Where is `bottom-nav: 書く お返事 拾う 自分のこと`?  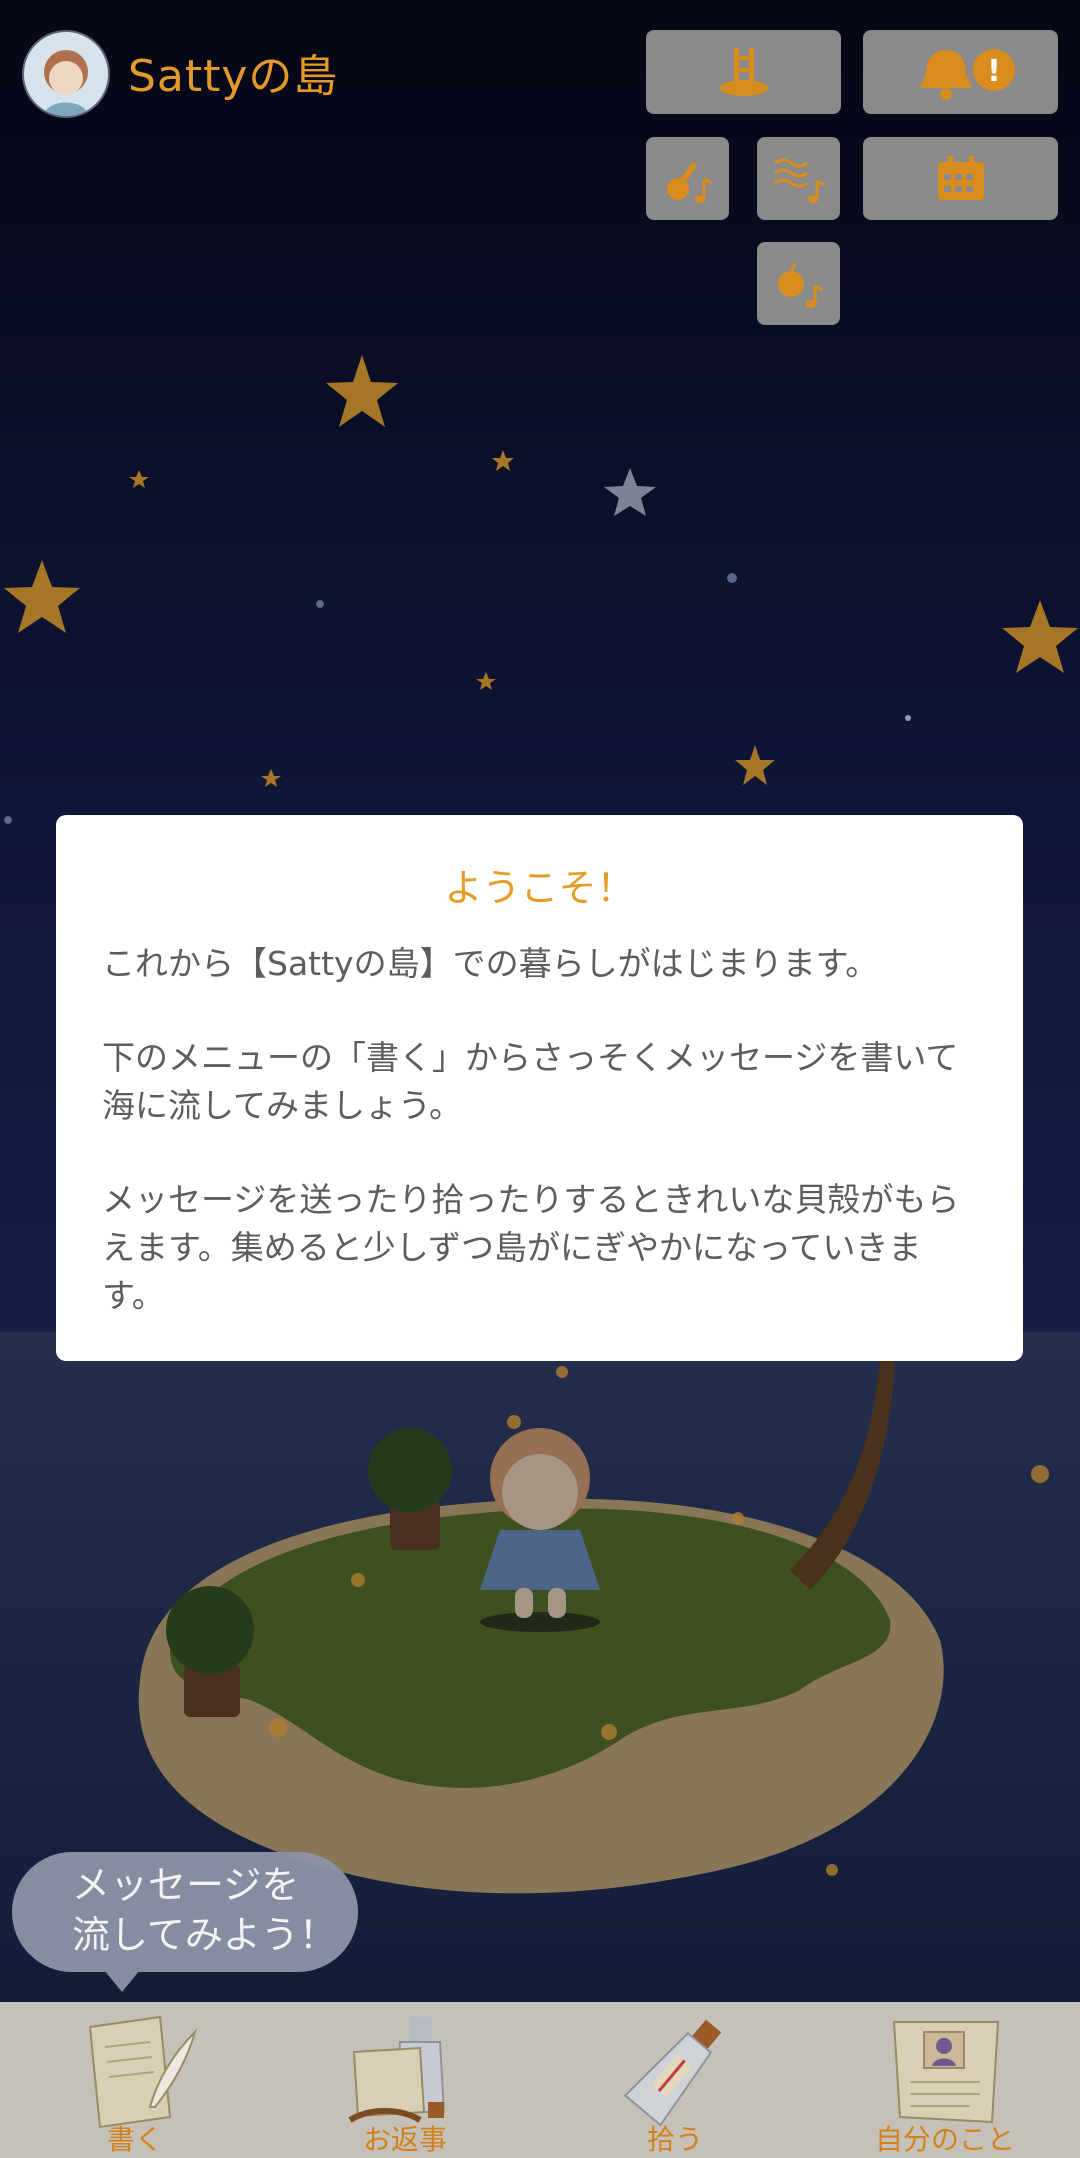 bottom-nav: 書く お返事 拾う 自分のこと is located at coordinates (540, 2080).